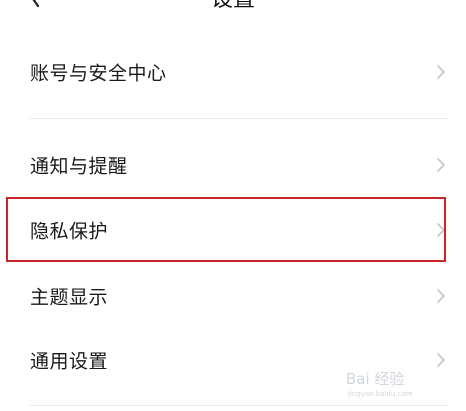 This screenshot has width=466, height=411. What do you see at coordinates (69, 361) in the screenshot?
I see `settings-item-label: 通用设置` at bounding box center [69, 361].